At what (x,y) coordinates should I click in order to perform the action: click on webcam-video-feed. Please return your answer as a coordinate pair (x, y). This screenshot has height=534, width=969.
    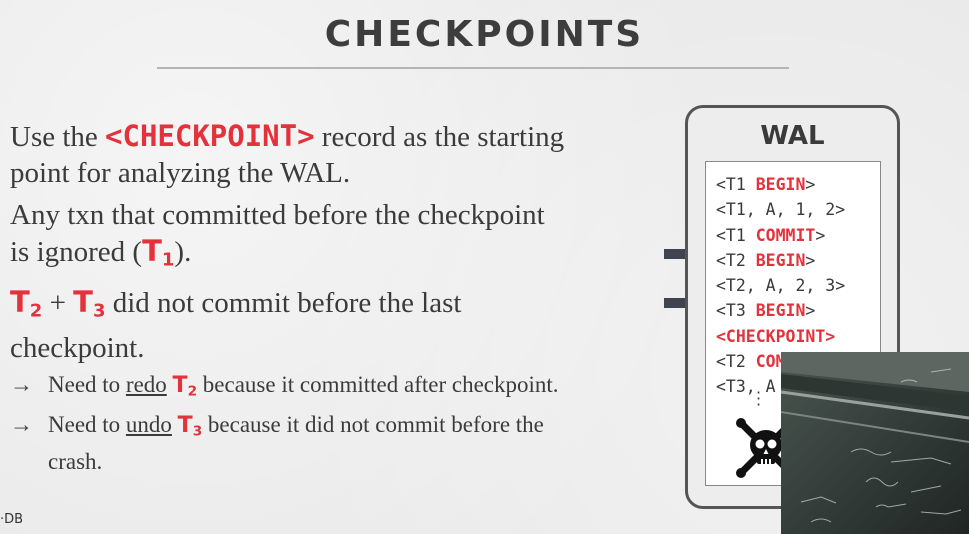
    Looking at the image, I should click on (875, 443).